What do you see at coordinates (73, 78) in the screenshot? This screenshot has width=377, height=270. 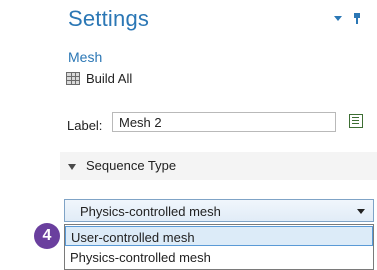 I see `build-all-icon` at bounding box center [73, 78].